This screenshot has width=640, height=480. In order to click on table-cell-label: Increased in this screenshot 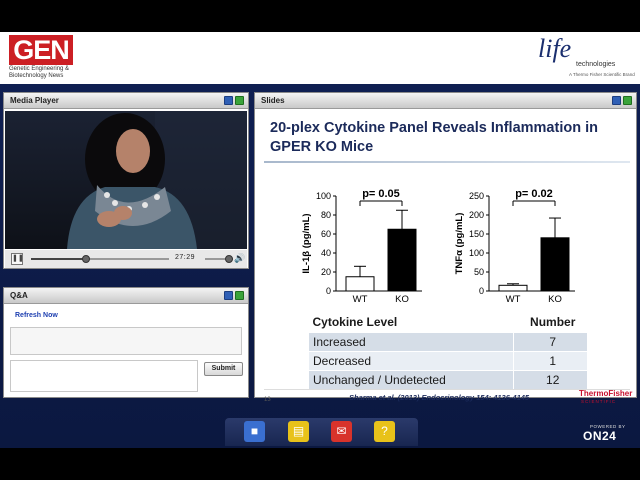, I will do `click(411, 341)`.